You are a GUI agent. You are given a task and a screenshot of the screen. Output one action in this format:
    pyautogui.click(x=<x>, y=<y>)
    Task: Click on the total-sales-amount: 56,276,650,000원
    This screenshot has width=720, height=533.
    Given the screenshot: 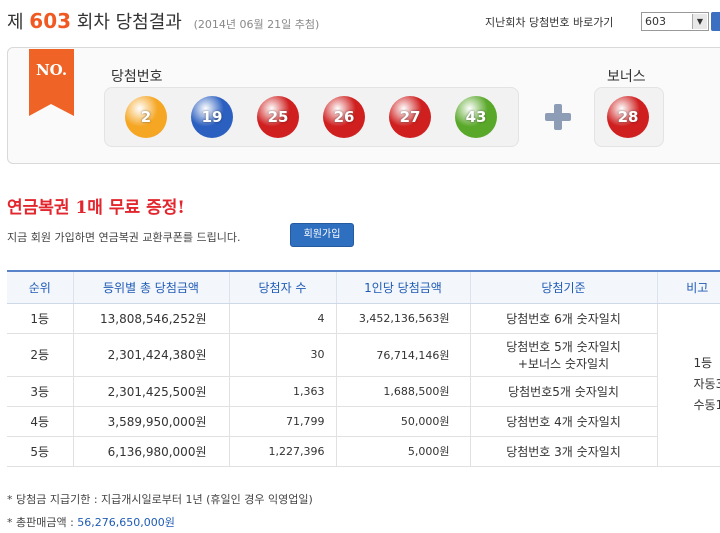 What is the action you would take?
    pyautogui.click(x=126, y=522)
    